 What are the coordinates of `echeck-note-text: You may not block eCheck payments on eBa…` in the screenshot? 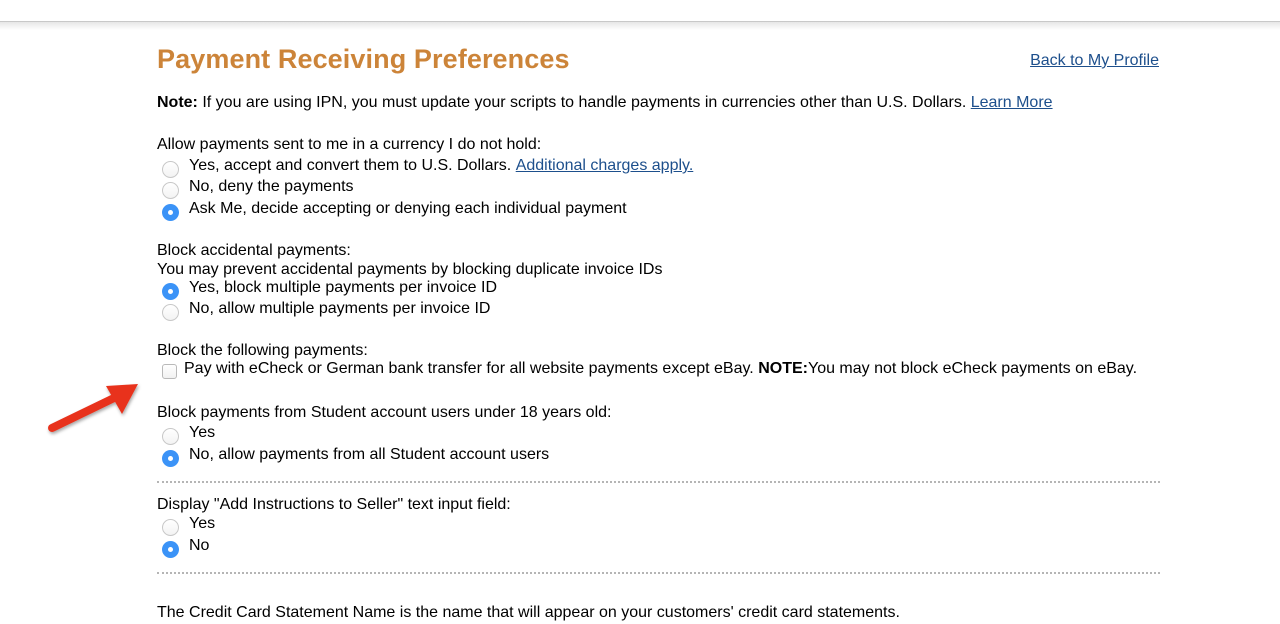 It's located at (972, 368).